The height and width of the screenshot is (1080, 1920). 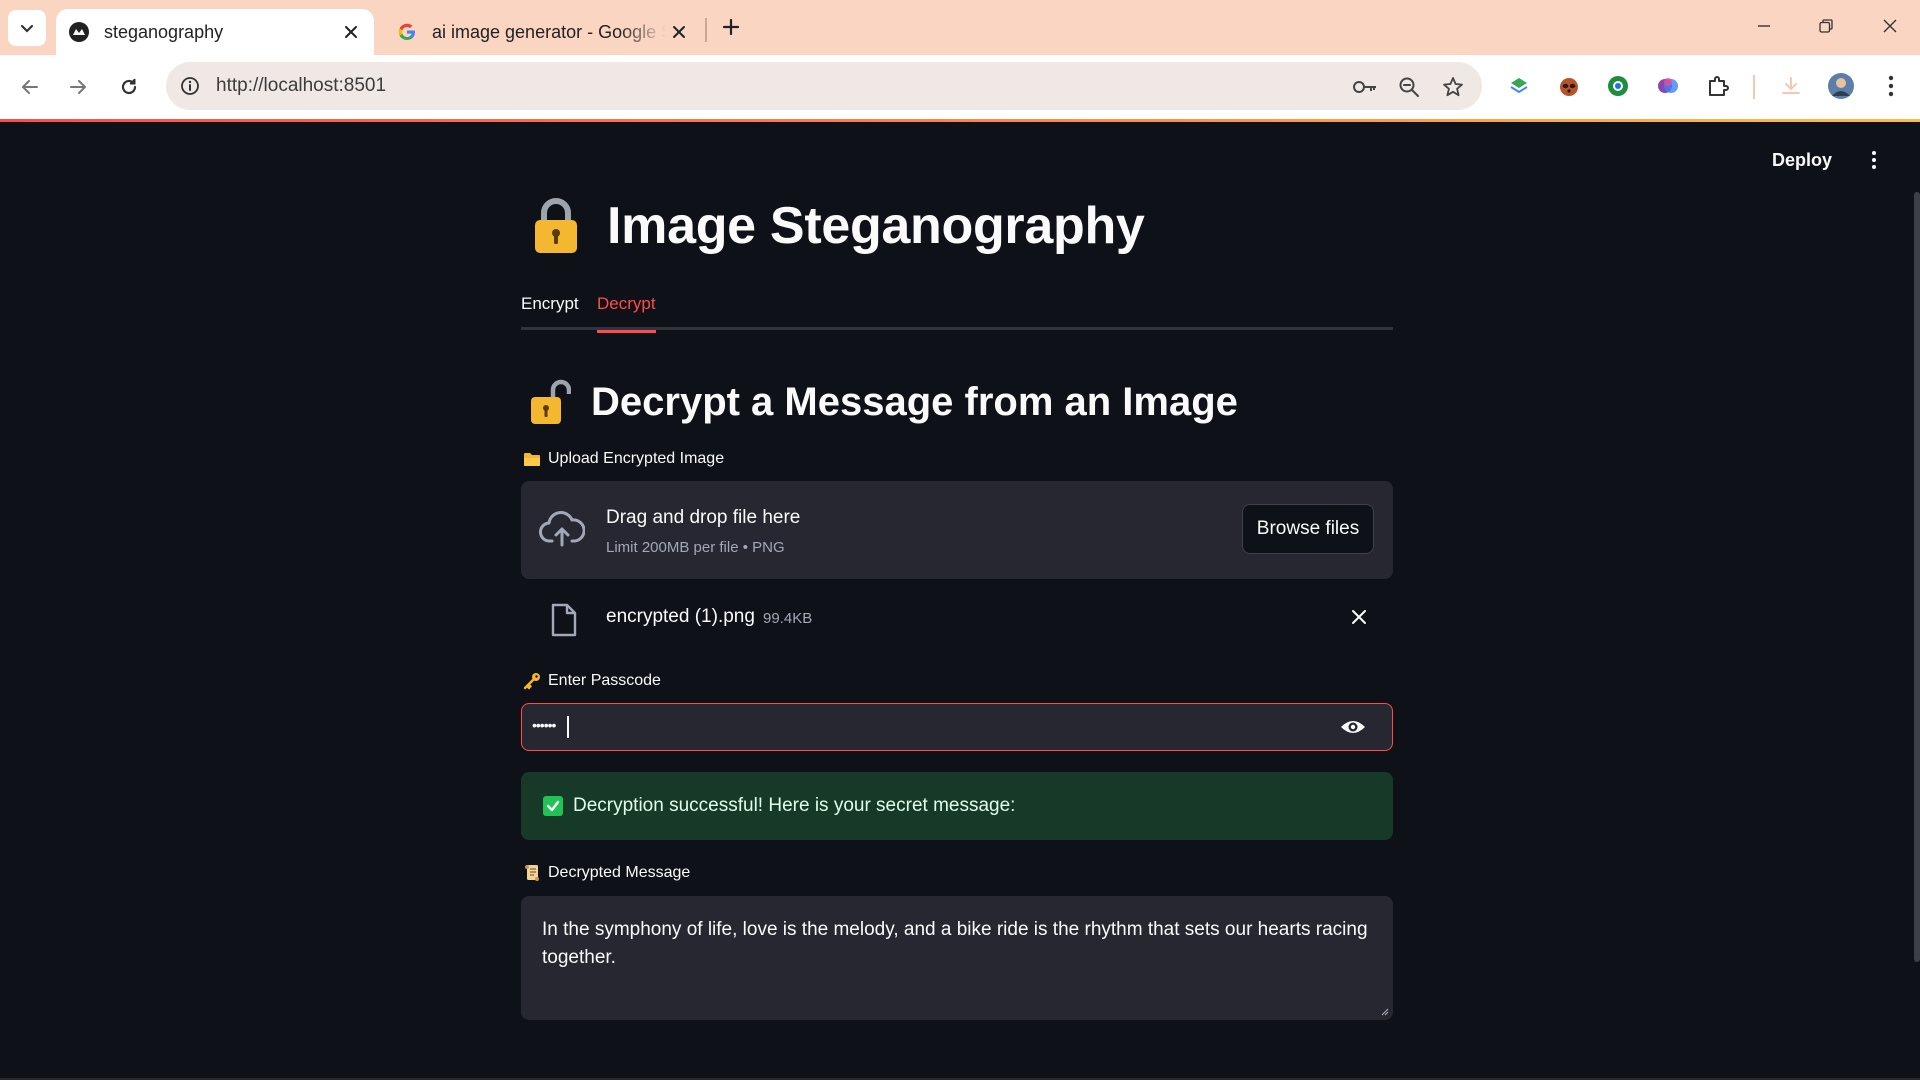 I want to click on title-row: Image Steganography, so click(x=838, y=226).